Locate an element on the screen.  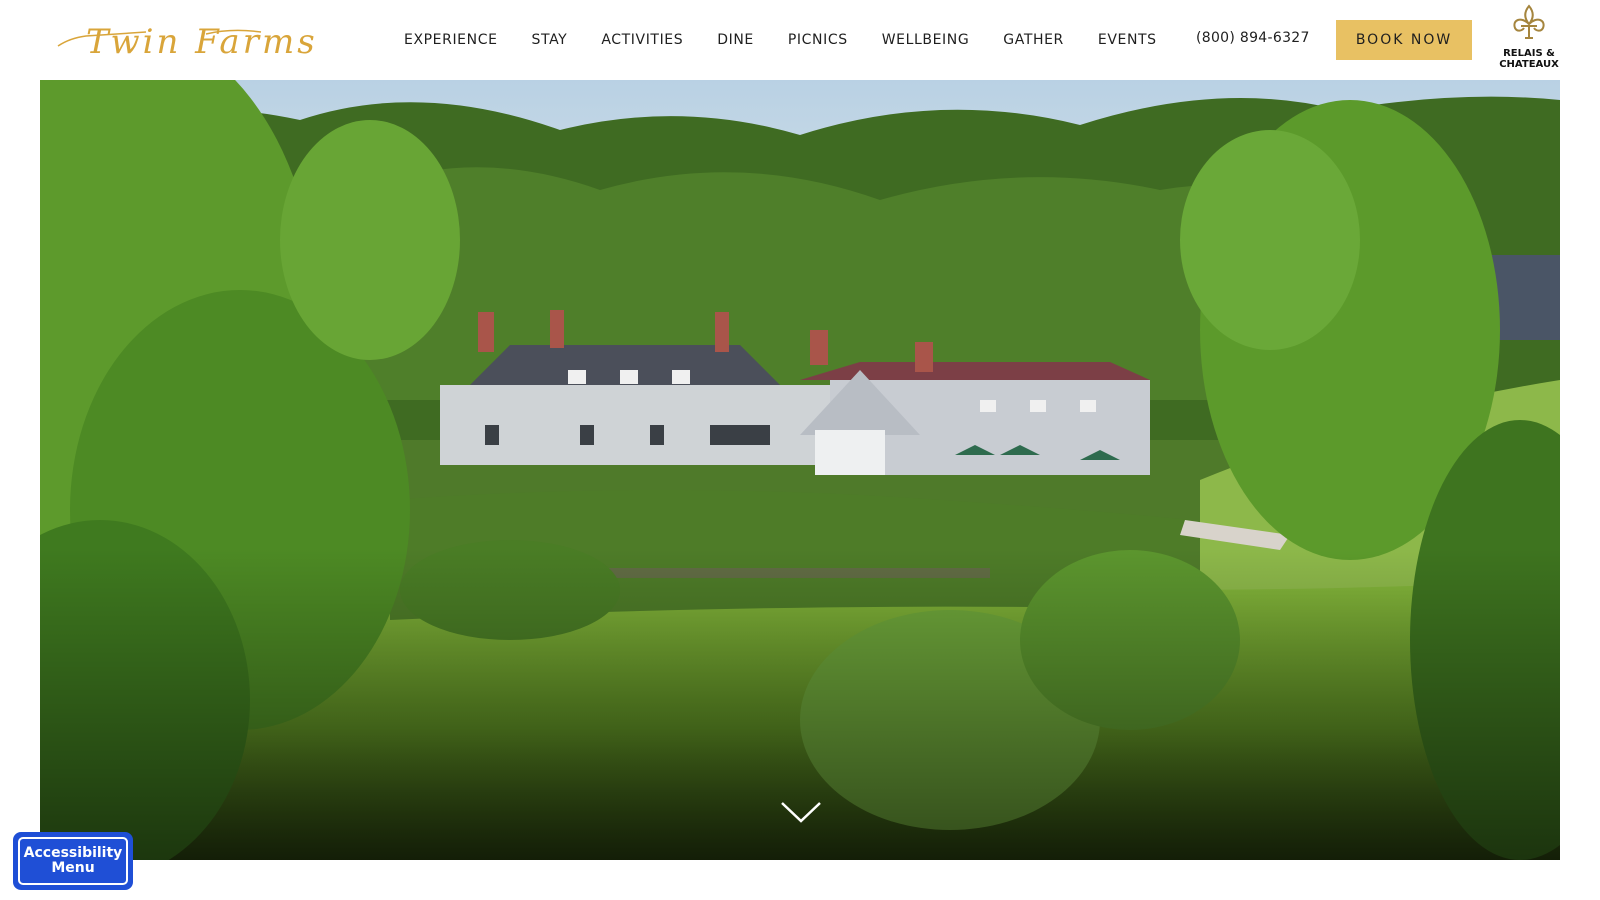
accessibility-menu-frame: Accessibility Menu is located at coordinates (73, 861).